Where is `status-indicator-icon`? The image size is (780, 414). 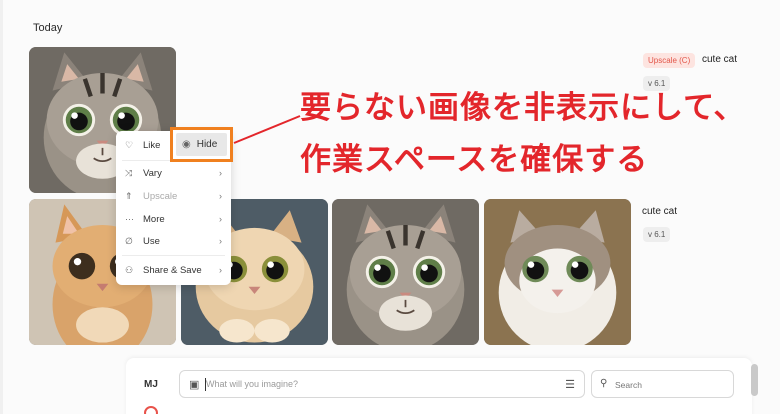
status-indicator-icon is located at coordinates (151, 410).